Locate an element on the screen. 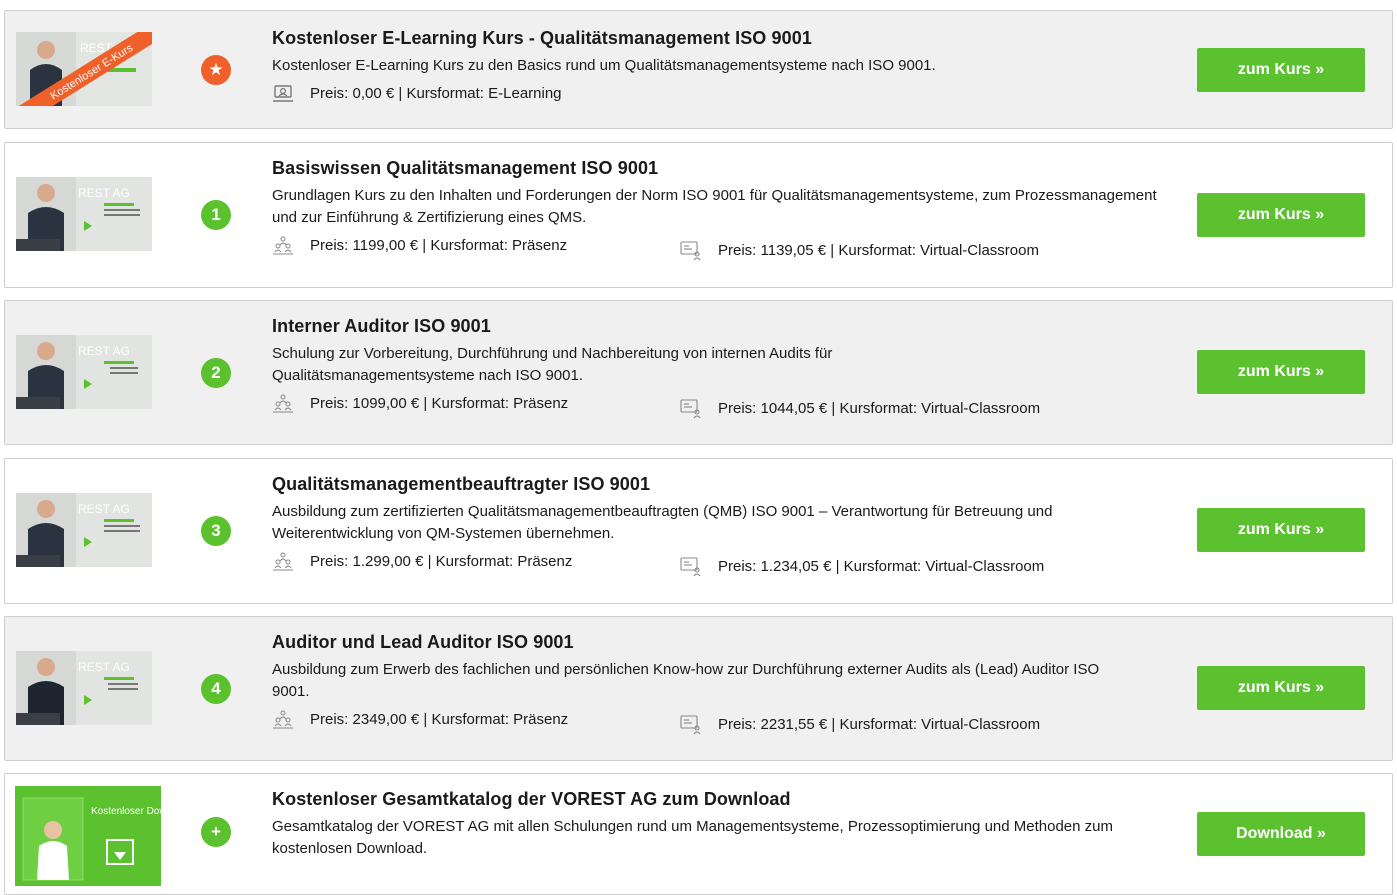  step-badge: 2 is located at coordinates (216, 373).